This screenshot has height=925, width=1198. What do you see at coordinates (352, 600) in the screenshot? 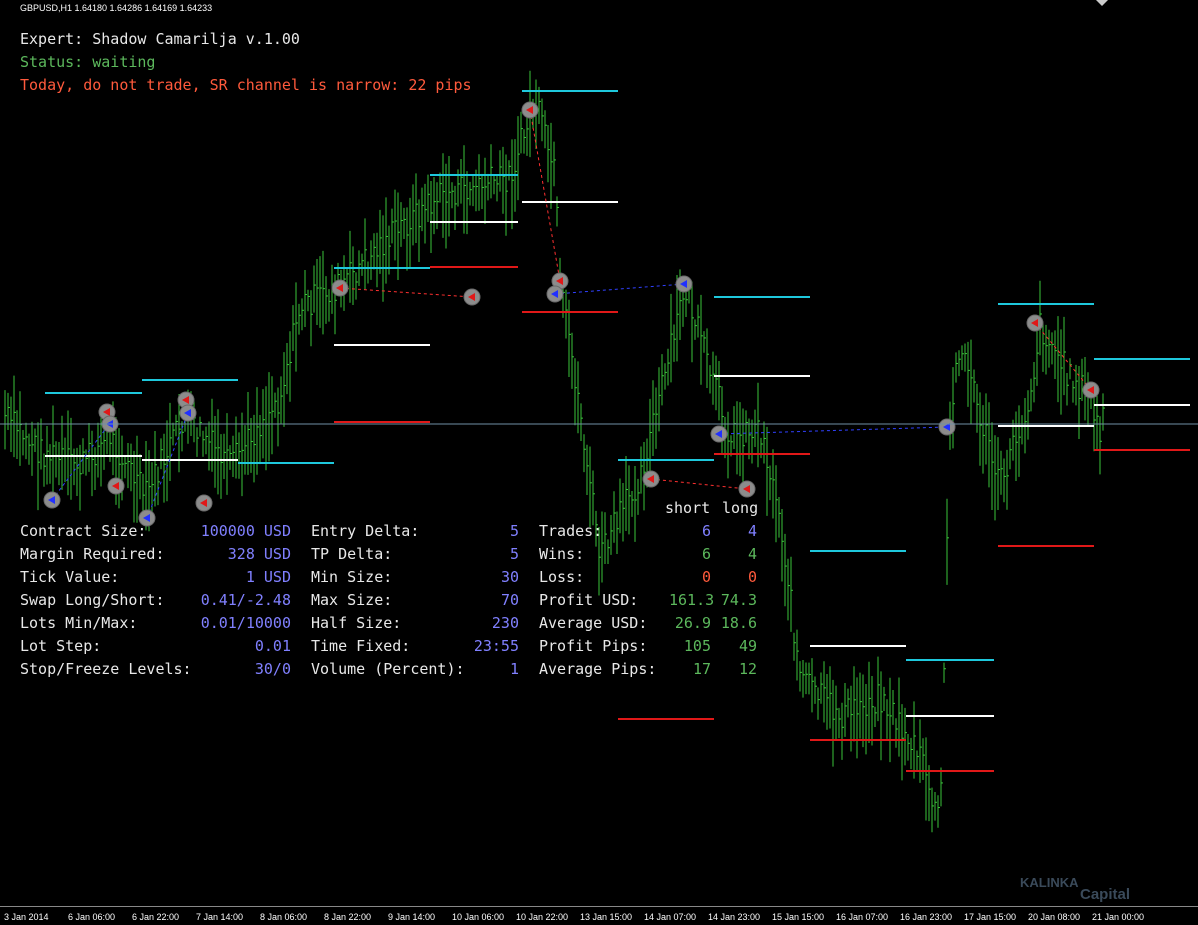
I see `table-label: Max Size:` at bounding box center [352, 600].